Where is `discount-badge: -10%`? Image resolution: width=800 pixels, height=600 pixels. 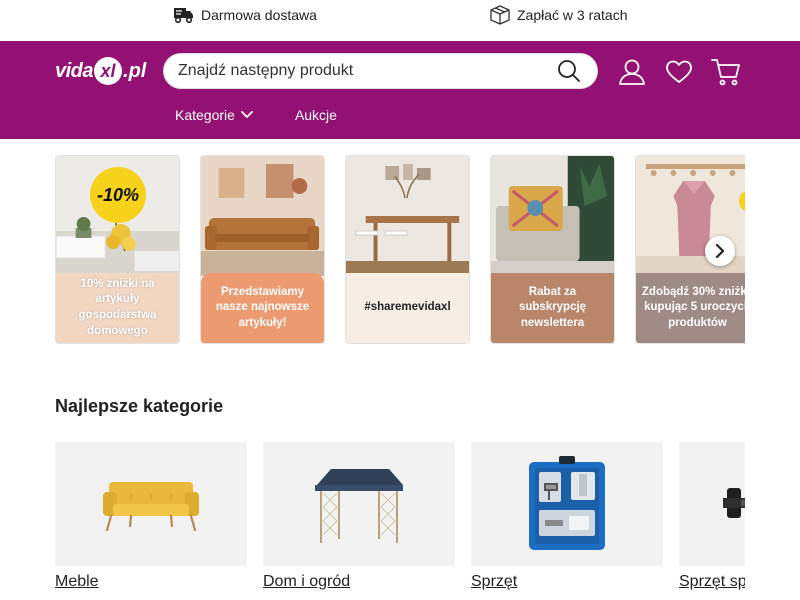
discount-badge: -10% is located at coordinates (118, 195).